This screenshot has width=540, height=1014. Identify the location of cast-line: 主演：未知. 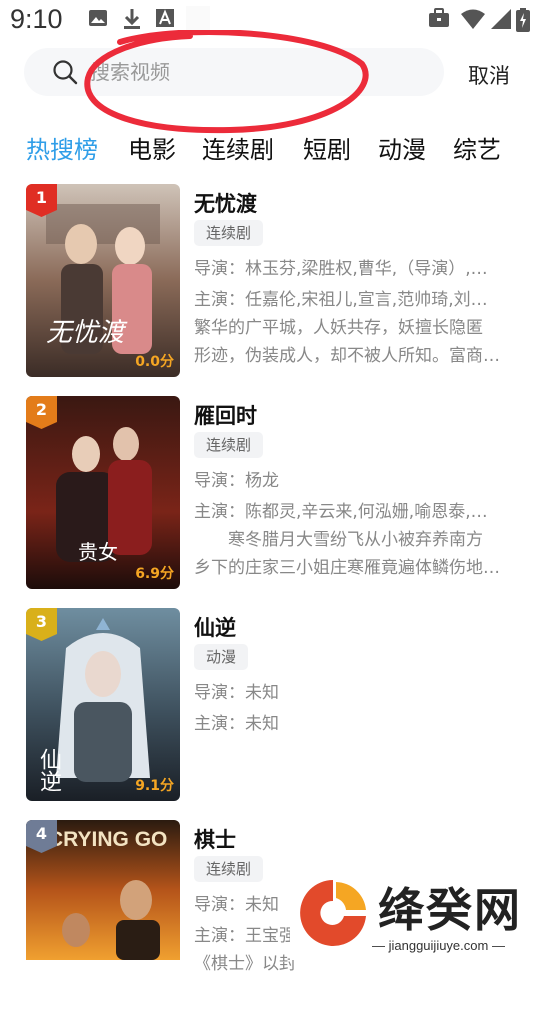
(236, 724).